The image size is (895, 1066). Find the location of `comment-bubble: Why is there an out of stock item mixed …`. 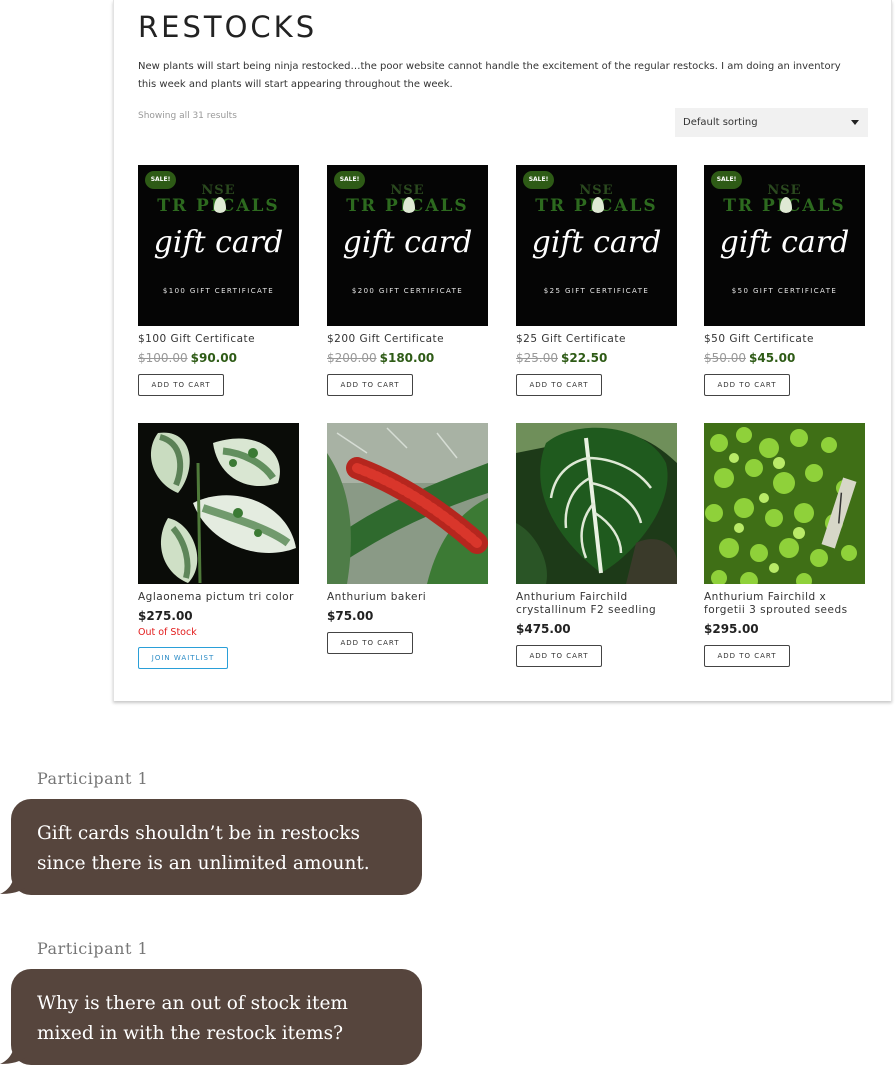

comment-bubble: Why is there an out of stock item mixed … is located at coordinates (216, 1017).